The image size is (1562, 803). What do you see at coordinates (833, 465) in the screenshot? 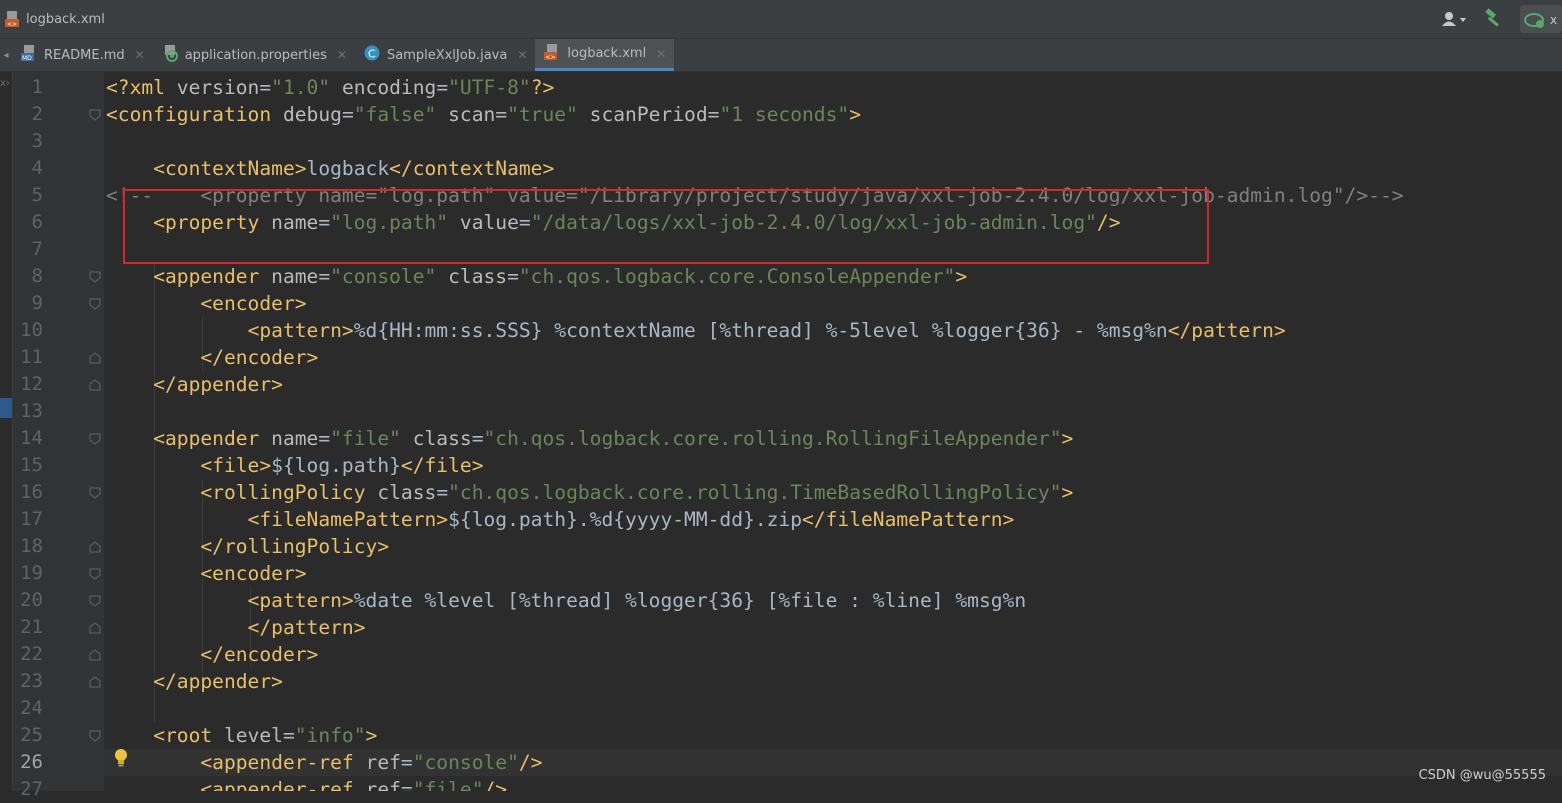
I see `code-line: <file>${log.path}</file>` at bounding box center [833, 465].